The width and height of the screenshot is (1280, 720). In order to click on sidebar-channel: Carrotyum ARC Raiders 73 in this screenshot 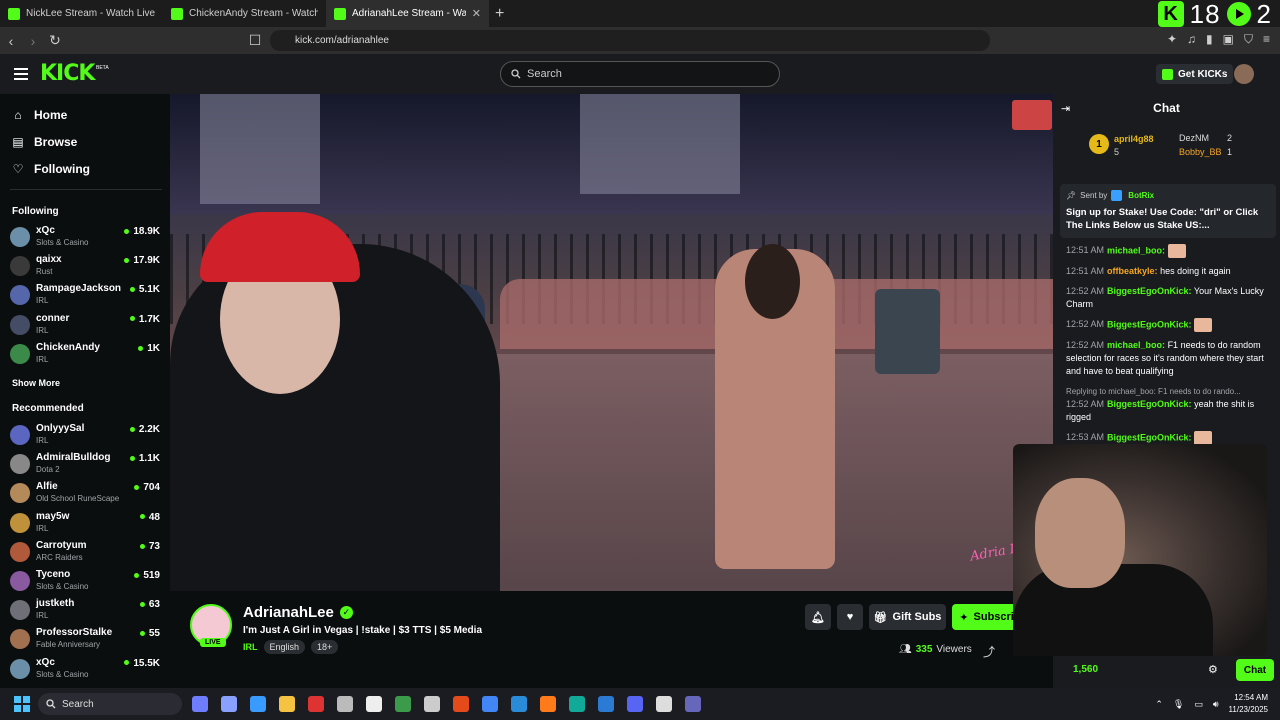, I will do `click(85, 554)`.